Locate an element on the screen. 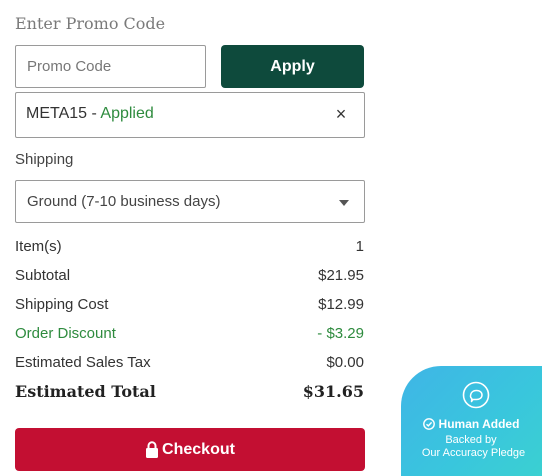  summary-row-total: Estimated Total $31.65 is located at coordinates (189, 392).